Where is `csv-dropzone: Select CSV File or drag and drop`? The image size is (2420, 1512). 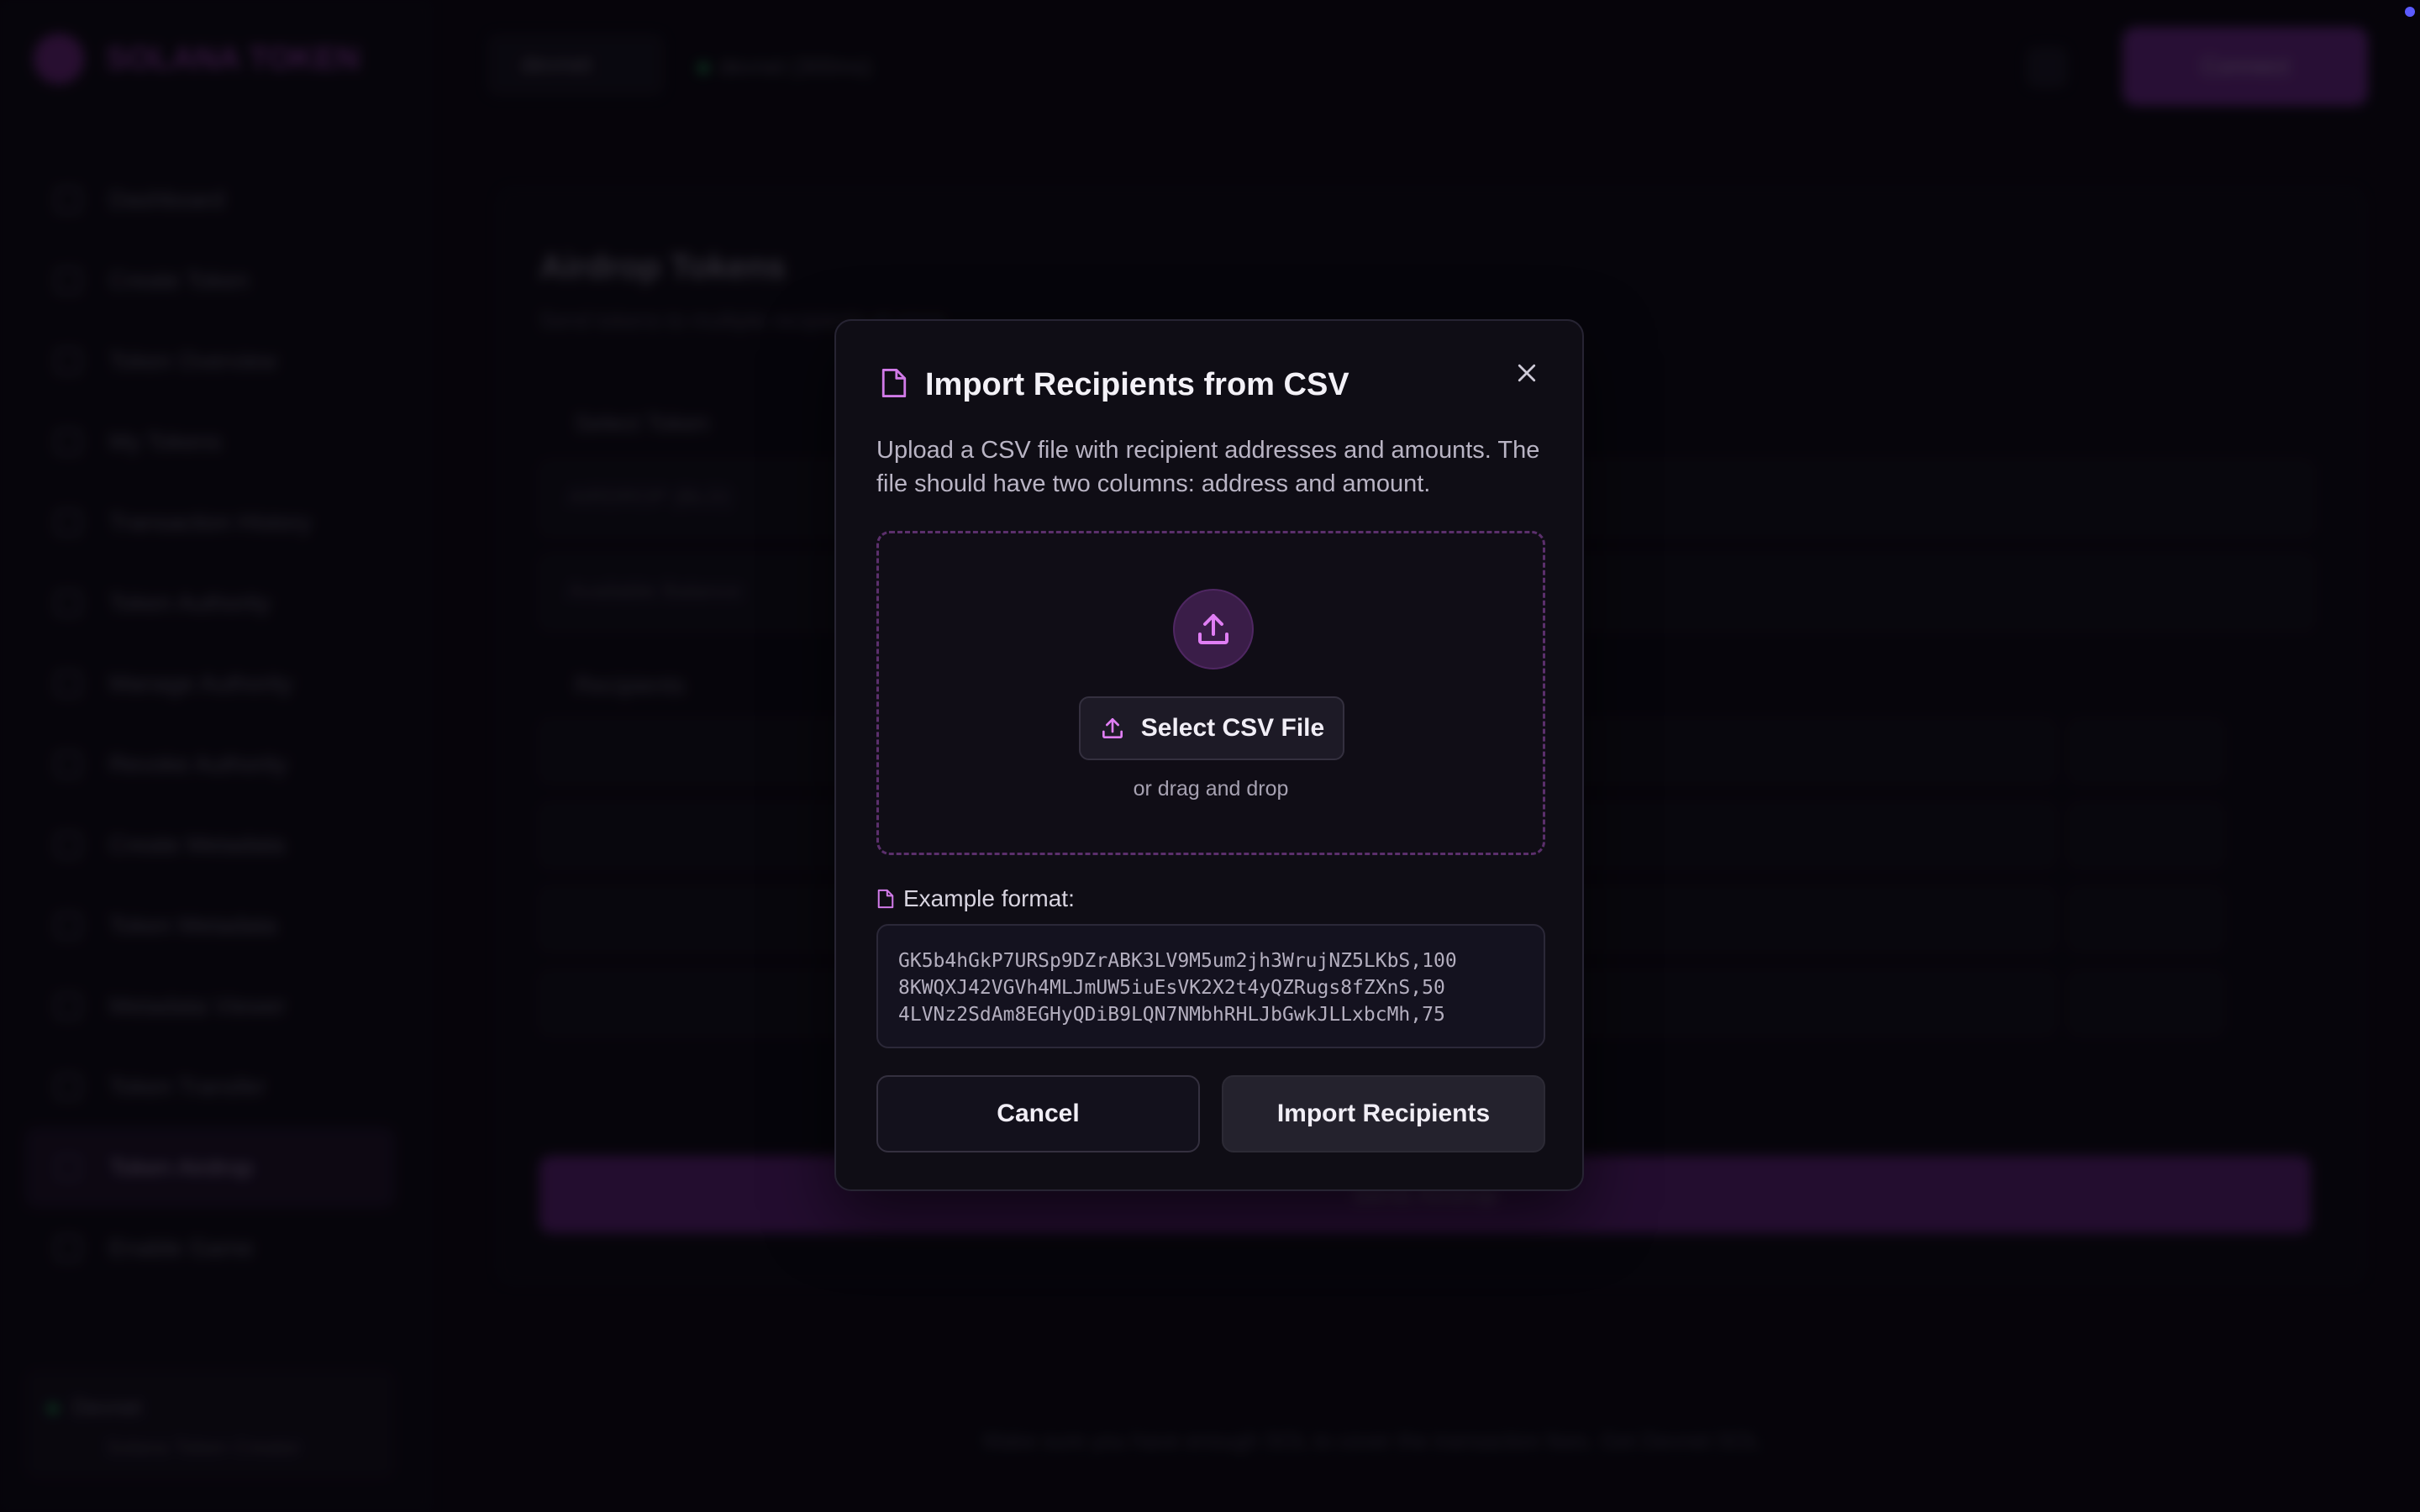
csv-dropzone: Select CSV File or drag and drop is located at coordinates (1210, 693).